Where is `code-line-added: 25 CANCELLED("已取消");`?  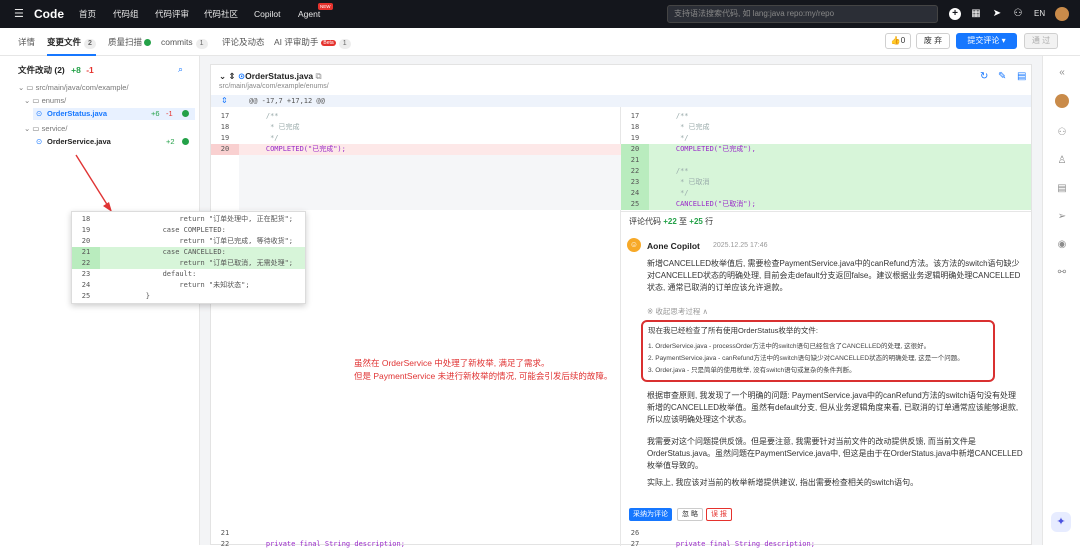 code-line-added: 25 CANCELLED("已取消"); is located at coordinates (826, 204).